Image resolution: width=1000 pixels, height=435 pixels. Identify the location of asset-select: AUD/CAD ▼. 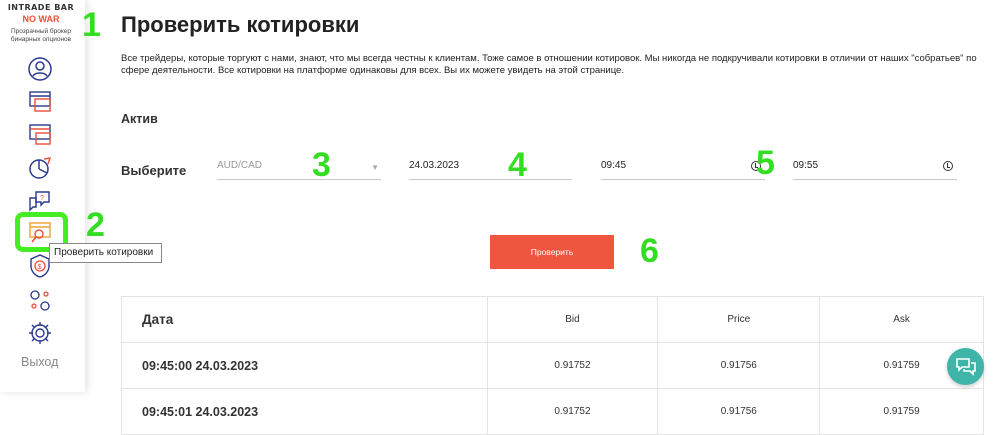
(299, 166).